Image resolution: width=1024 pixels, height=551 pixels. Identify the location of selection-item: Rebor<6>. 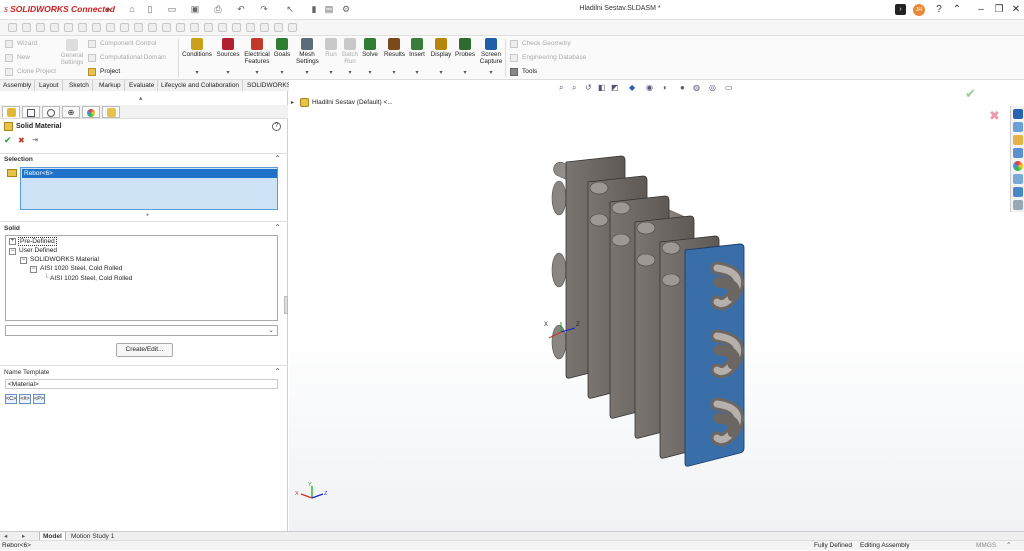
(149, 173).